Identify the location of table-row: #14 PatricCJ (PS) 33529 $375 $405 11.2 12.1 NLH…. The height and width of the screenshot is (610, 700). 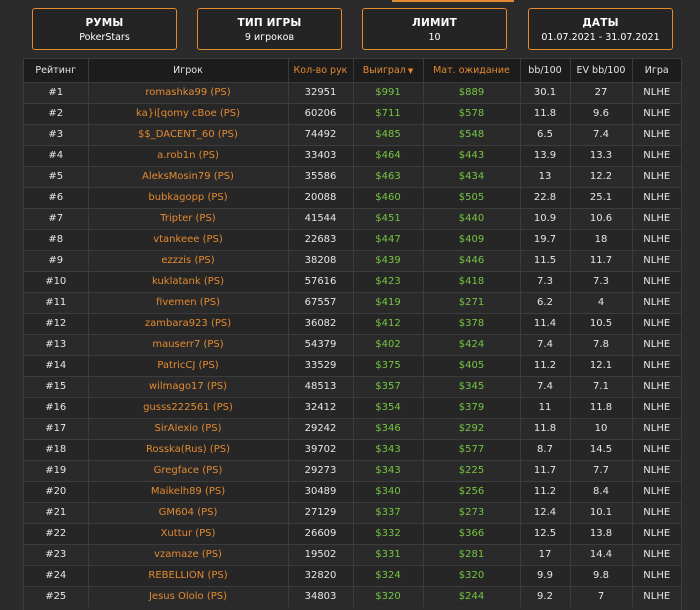
(352, 365).